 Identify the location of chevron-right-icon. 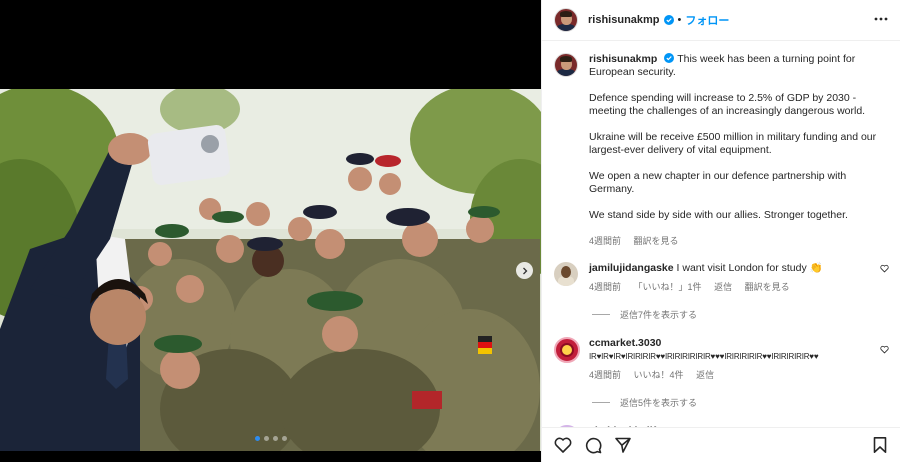
(524, 270).